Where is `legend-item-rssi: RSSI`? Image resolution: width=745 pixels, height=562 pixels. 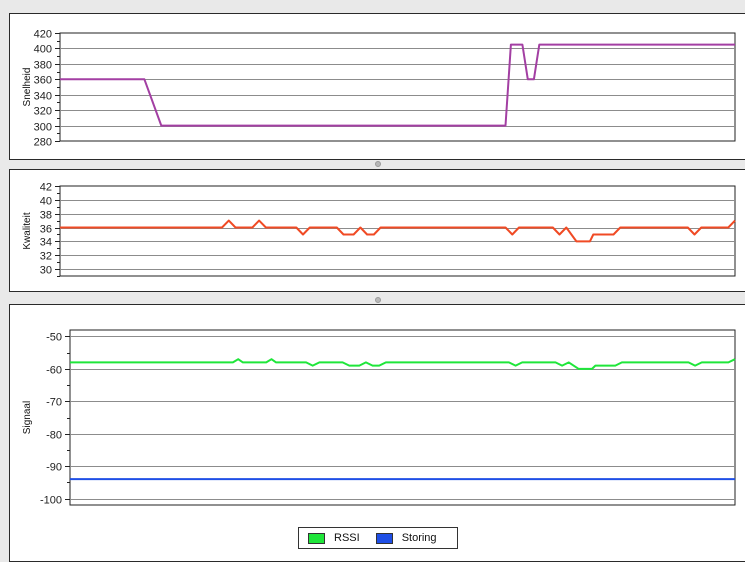 legend-item-rssi: RSSI is located at coordinates (334, 538).